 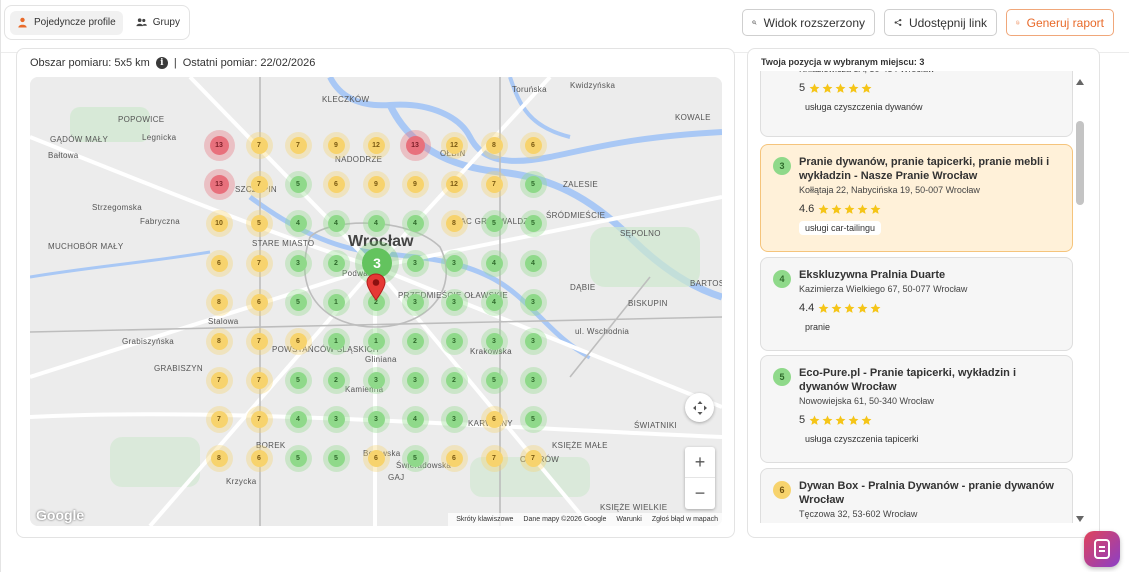 I want to click on generate-report-button: Generuj raport, so click(x=1060, y=22).